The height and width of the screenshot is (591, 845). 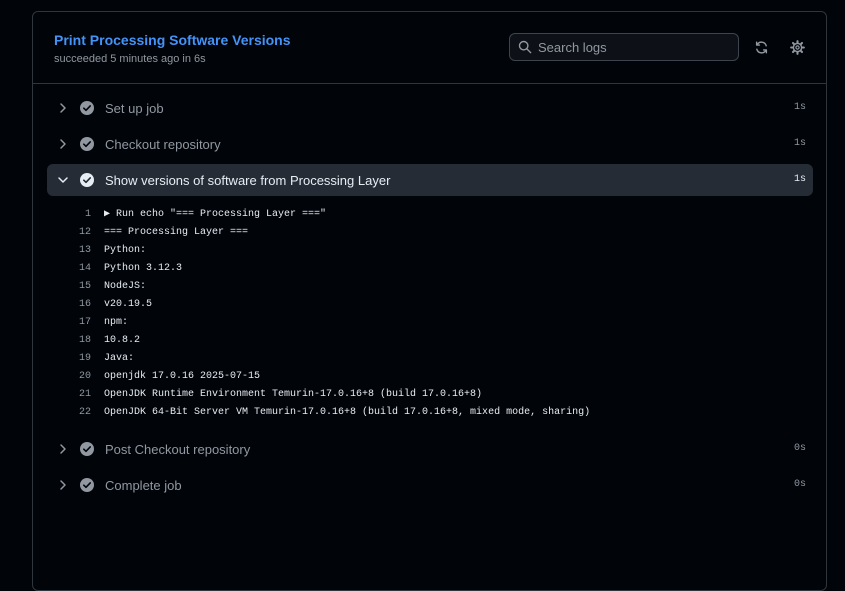 I want to click on log-line: 13 Python:, so click(x=430, y=251).